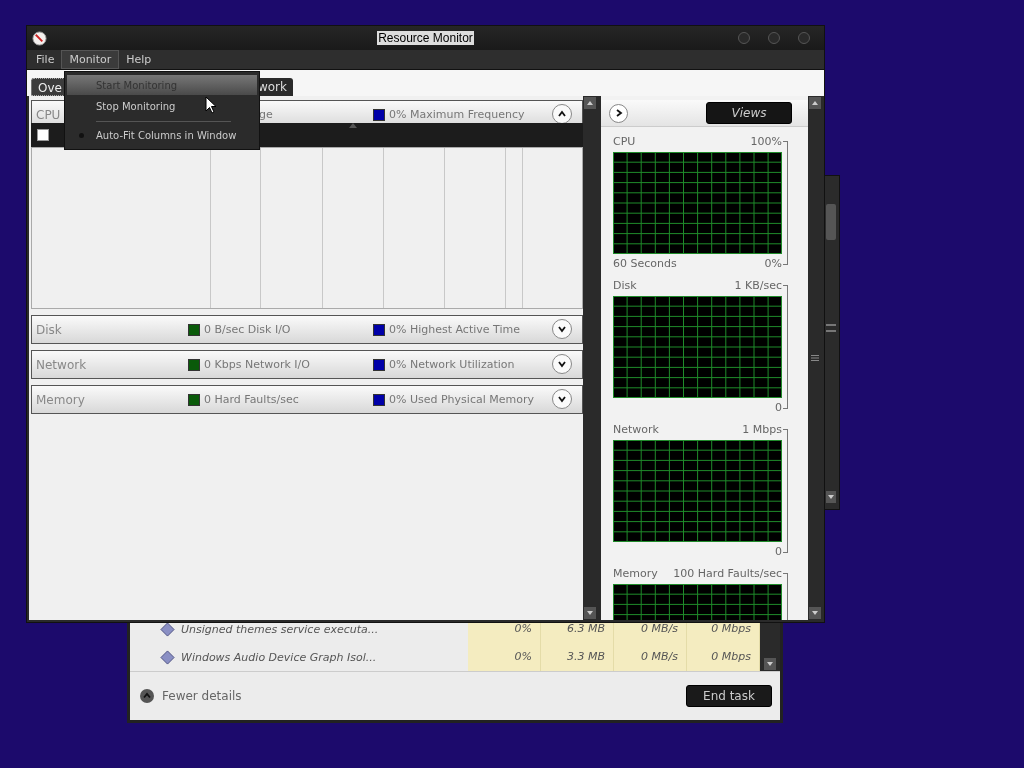 The height and width of the screenshot is (768, 1024). I want to click on gauge-icon, so click(39, 38).